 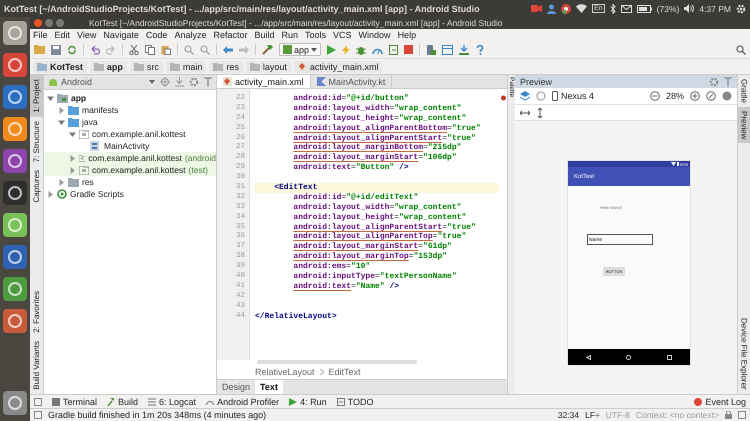 I want to click on tool-window-button: 4: Run, so click(x=308, y=401).